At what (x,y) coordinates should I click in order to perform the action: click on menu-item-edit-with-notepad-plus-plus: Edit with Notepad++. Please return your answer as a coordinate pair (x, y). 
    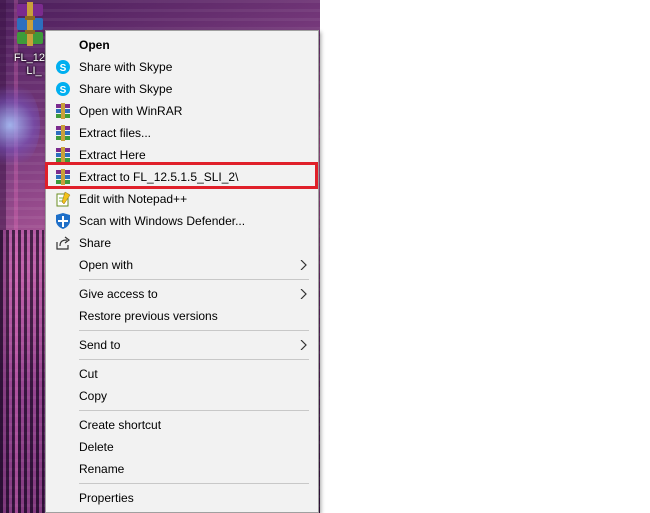
    Looking at the image, I should click on (182, 199).